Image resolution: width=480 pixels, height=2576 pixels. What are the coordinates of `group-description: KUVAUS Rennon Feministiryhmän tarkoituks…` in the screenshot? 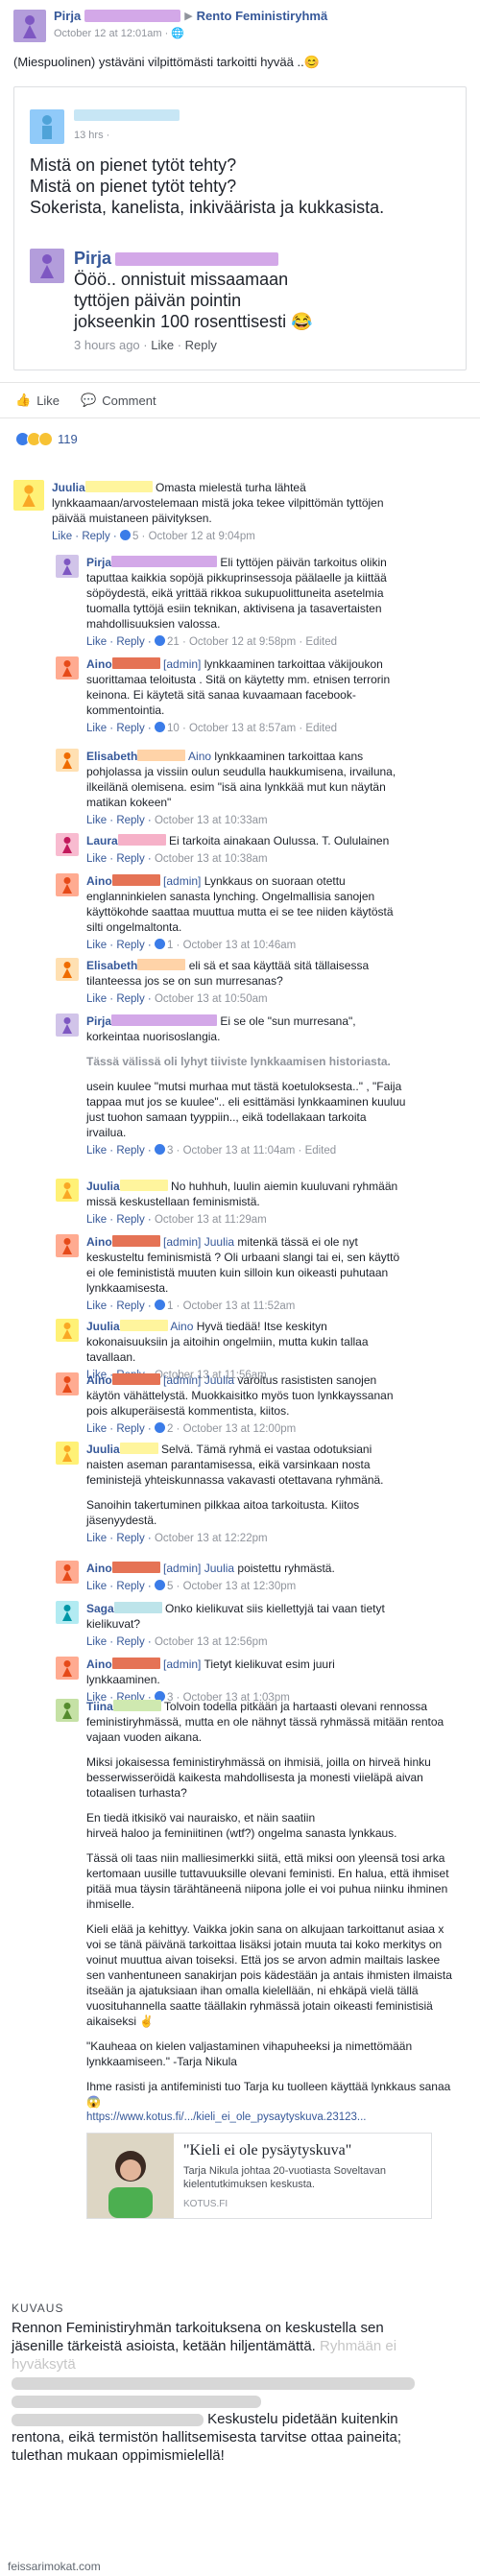 It's located at (240, 2434).